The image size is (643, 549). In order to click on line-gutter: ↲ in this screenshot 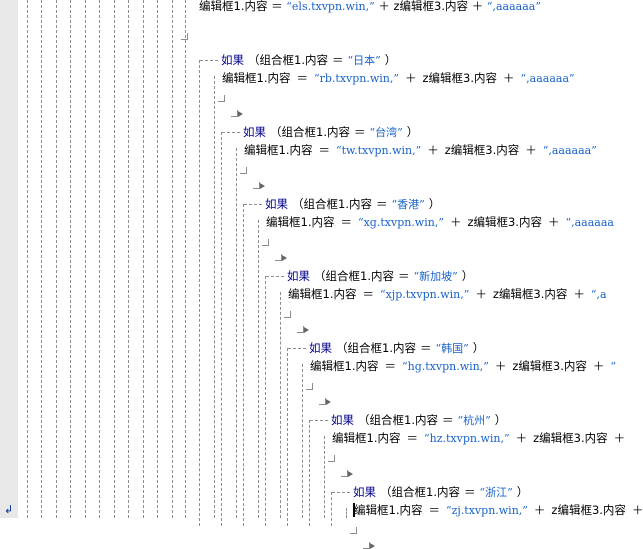, I will do `click(9, 259)`.